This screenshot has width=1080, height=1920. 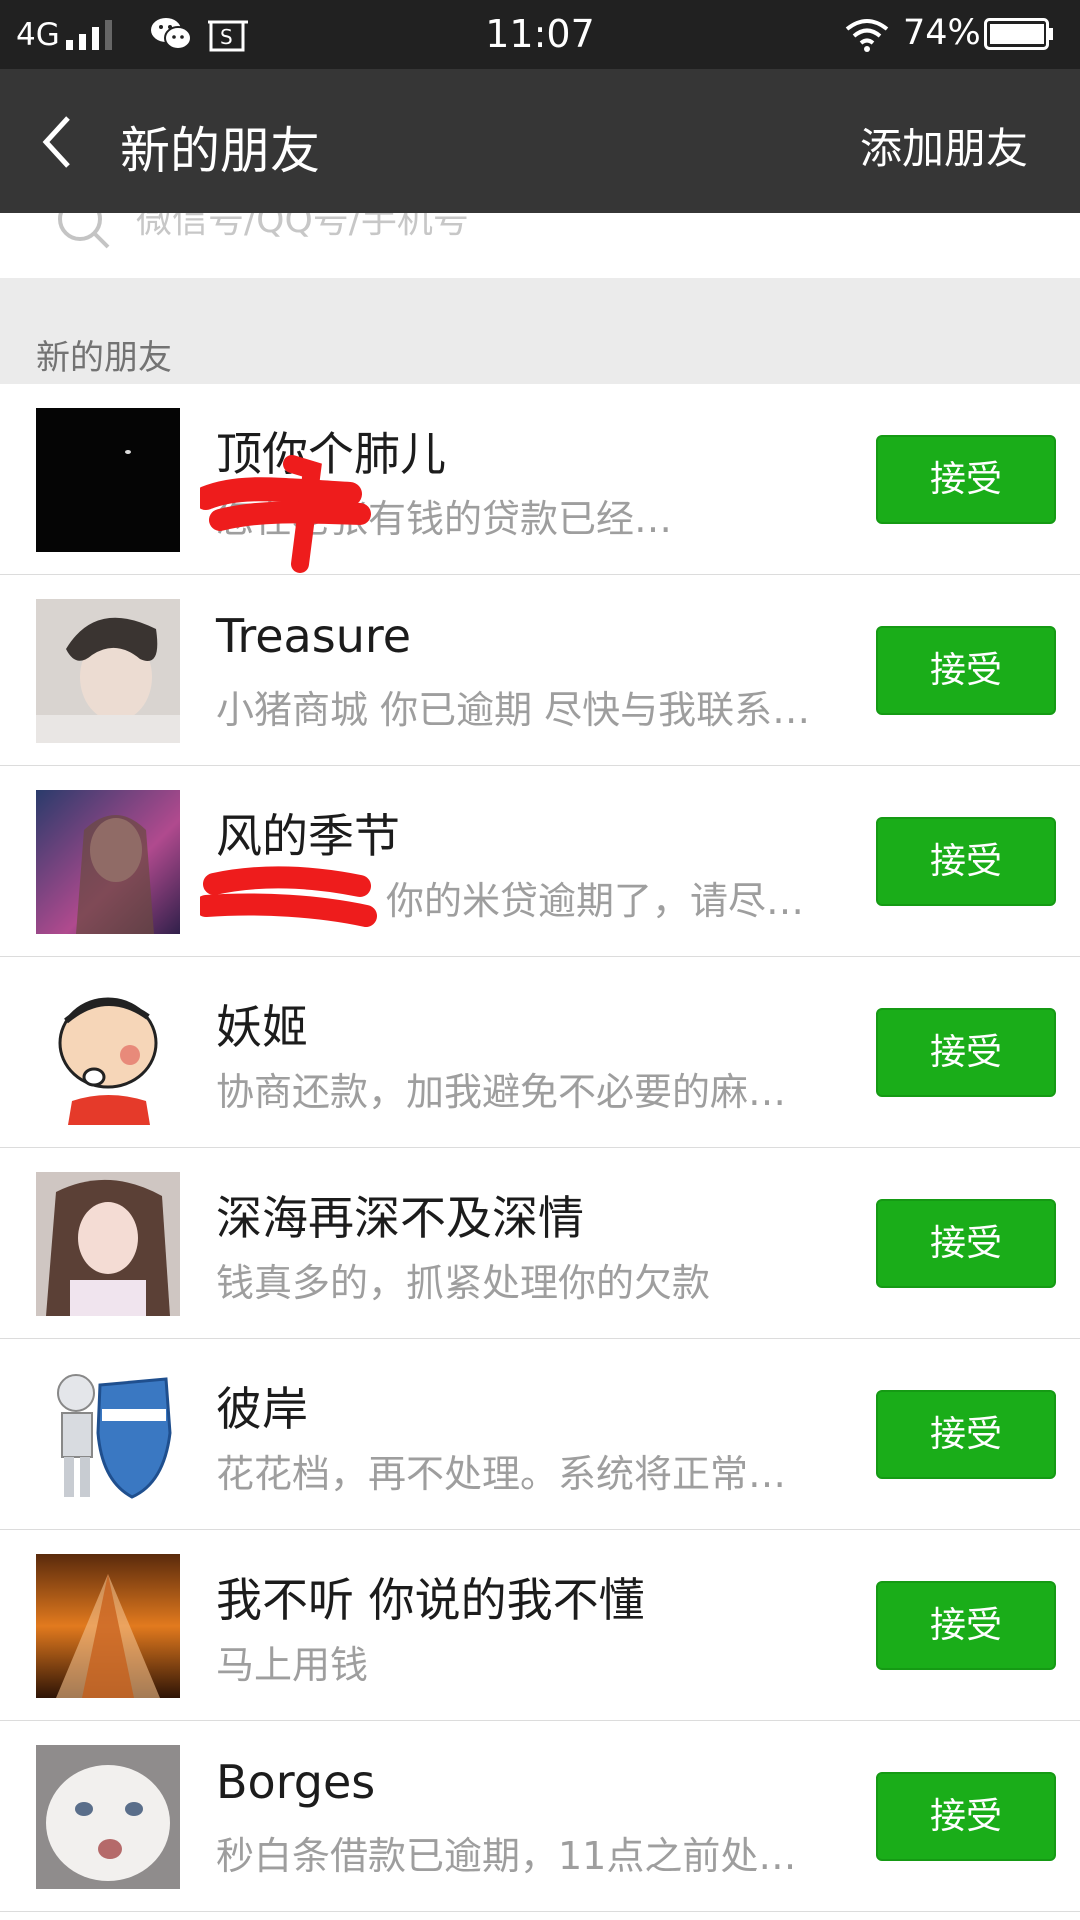 I want to click on request-message: 钱真多的，抓紧处理你的欠款, so click(x=463, y=1283).